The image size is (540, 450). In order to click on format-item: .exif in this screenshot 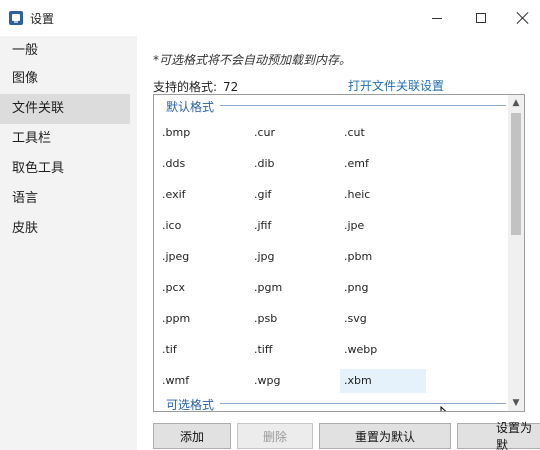, I will do `click(201, 195)`.